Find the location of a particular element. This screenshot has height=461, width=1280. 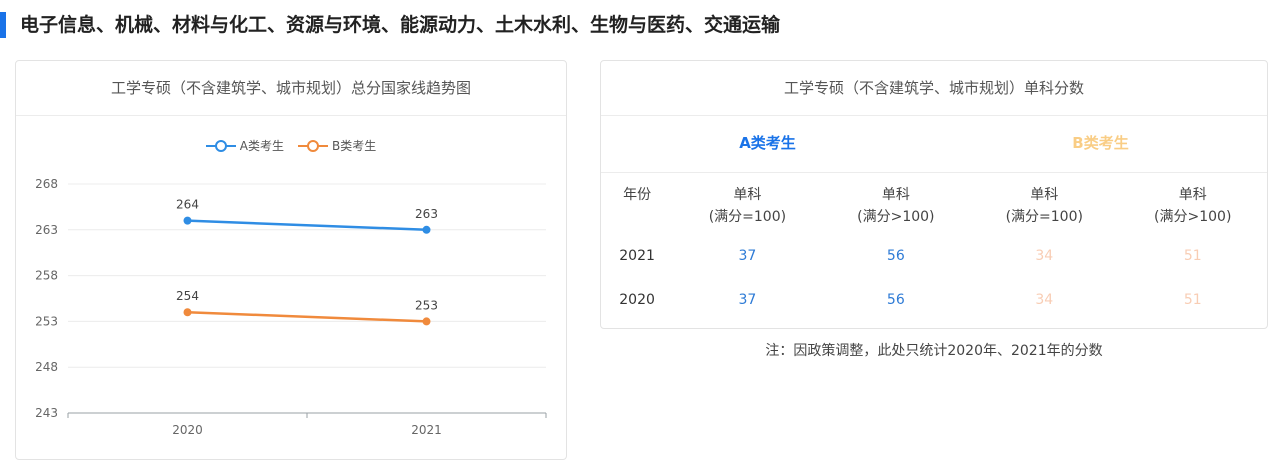

col-header-year: 年份 is located at coordinates (637, 195).